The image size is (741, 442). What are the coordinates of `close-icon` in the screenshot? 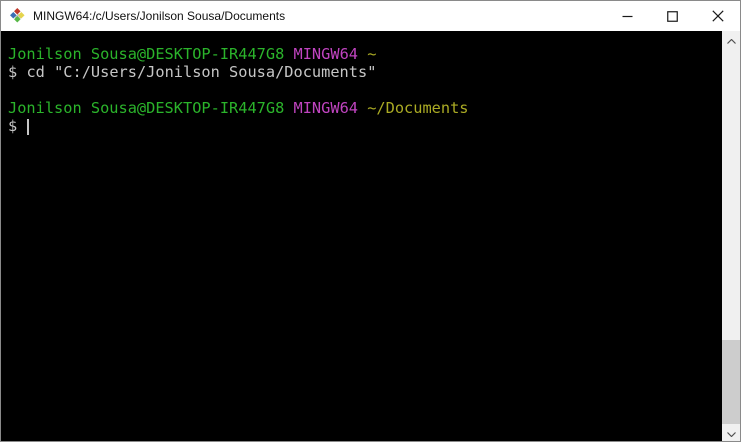 It's located at (717, 16).